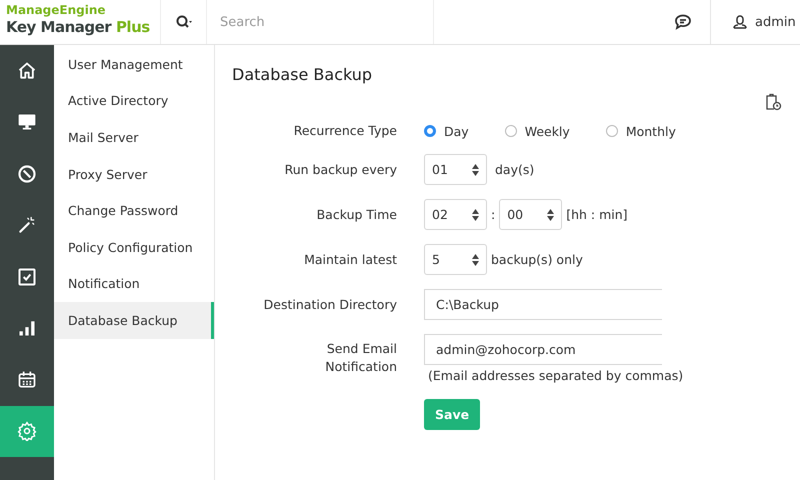 This screenshot has width=800, height=480. I want to click on field-label: Run backup every, so click(340, 169).